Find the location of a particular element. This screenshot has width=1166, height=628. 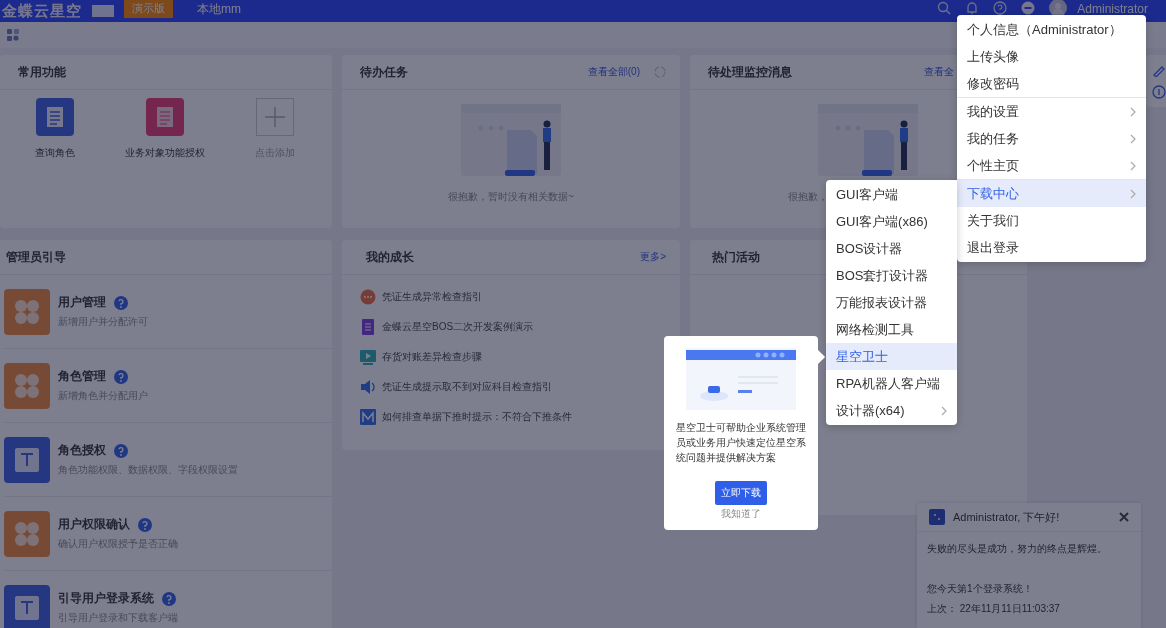

menu-item: GUI客户端 is located at coordinates (891, 194).